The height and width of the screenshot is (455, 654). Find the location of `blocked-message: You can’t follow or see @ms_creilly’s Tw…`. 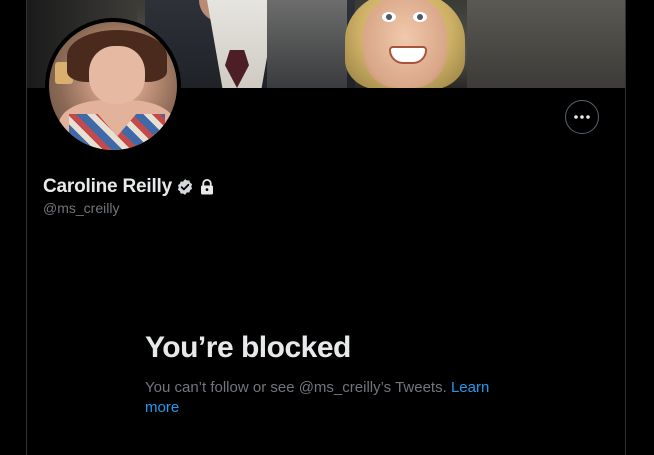

blocked-message: You can’t follow or see @ms_creilly’s Tw… is located at coordinates (296, 387).